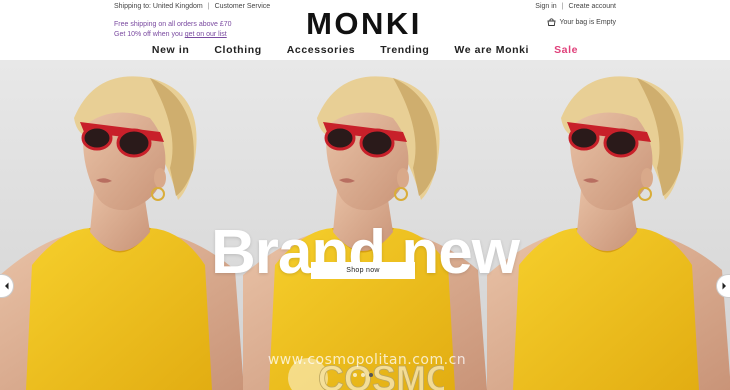 Image resolution: width=730 pixels, height=390 pixels. Describe the element at coordinates (492, 50) in the screenshot. I see `nav-item-we-are-monki: We are Monki` at that location.